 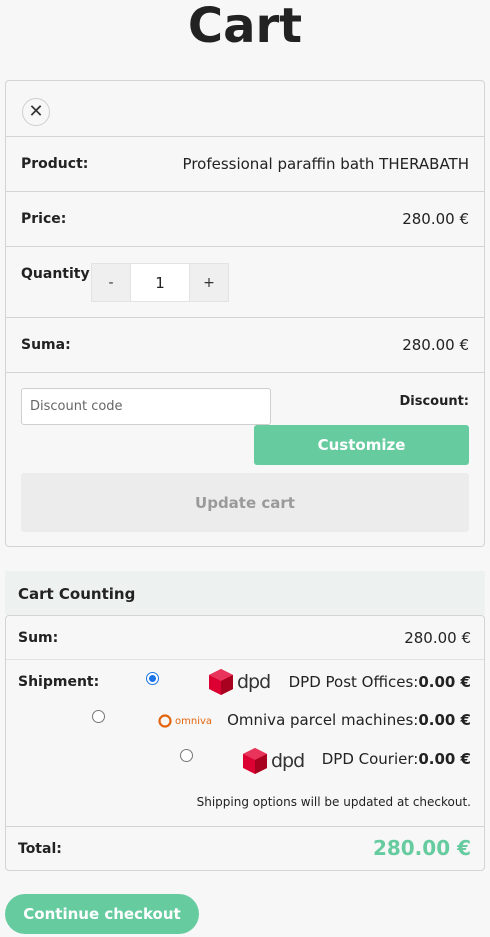 What do you see at coordinates (46, 345) in the screenshot?
I see `sum-label: Suma:` at bounding box center [46, 345].